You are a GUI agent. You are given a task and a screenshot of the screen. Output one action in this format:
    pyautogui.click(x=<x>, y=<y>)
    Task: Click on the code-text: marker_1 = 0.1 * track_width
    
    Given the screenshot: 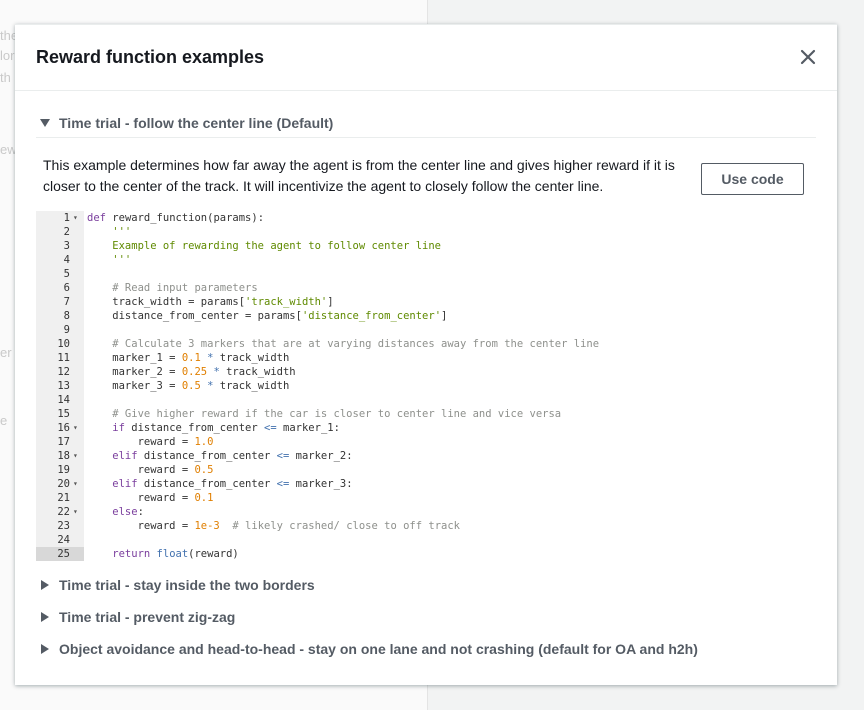 What is the action you would take?
    pyautogui.click(x=188, y=358)
    